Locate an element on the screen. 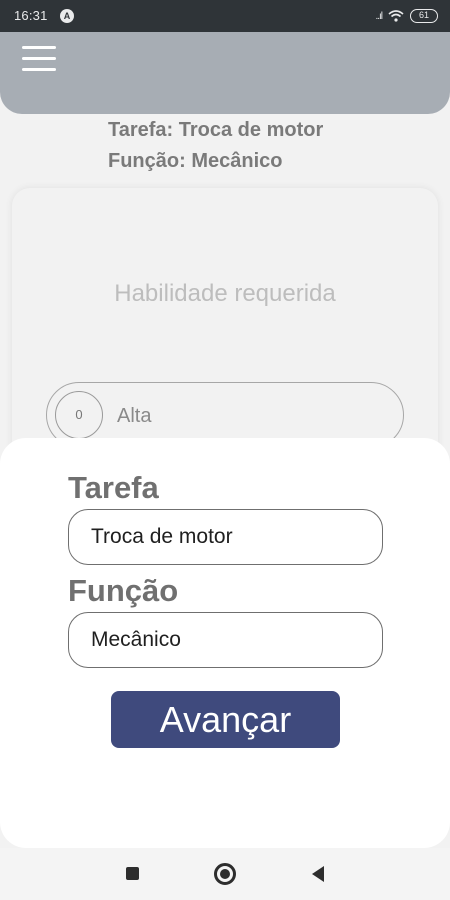  advance-button: Avançar is located at coordinates (225, 719).